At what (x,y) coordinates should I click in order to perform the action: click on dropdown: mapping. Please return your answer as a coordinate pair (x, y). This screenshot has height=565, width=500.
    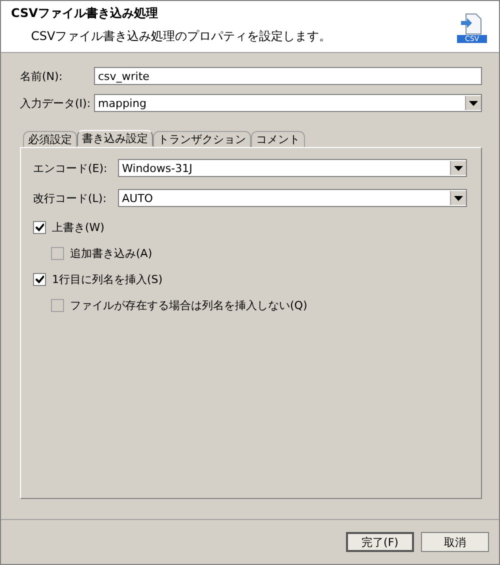
    Looking at the image, I should click on (288, 103).